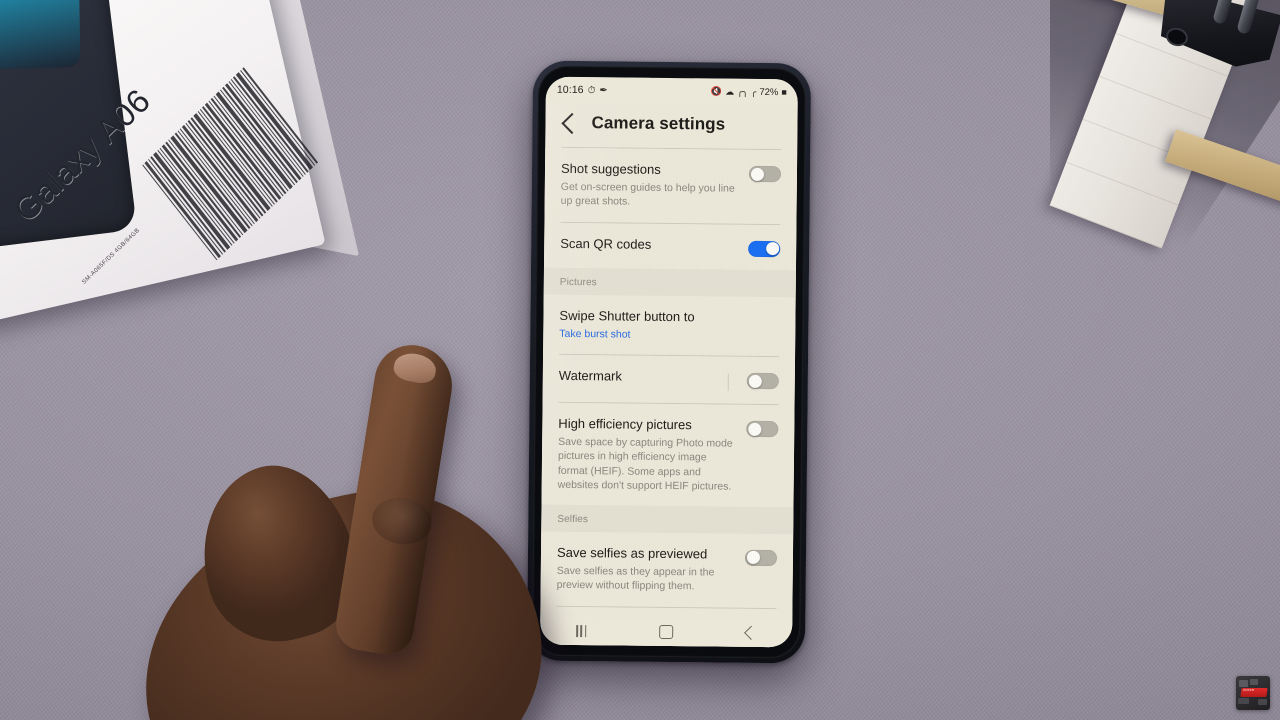 The image size is (1280, 720). Describe the element at coordinates (667, 519) in the screenshot. I see `group-header-selfies: Selfies` at that location.